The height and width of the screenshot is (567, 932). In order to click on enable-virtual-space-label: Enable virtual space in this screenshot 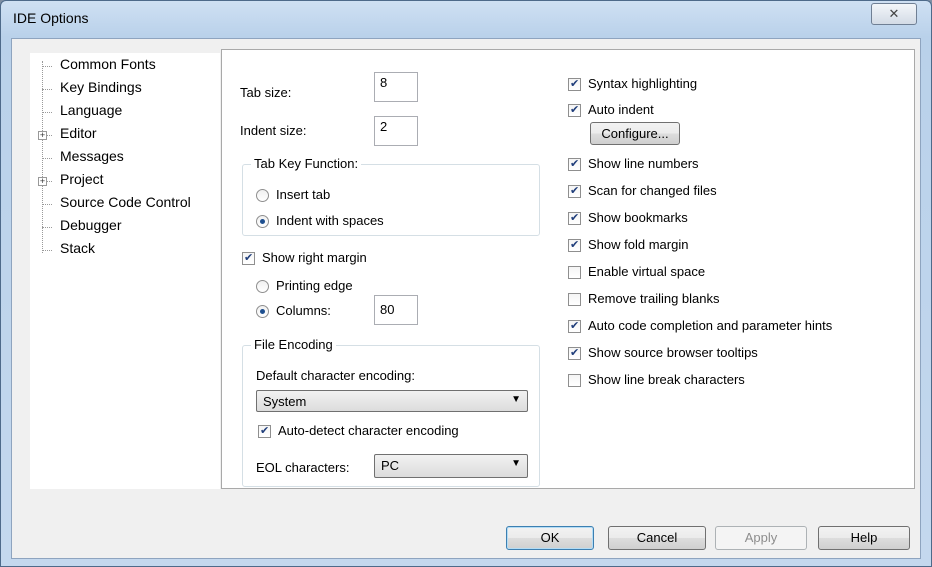, I will do `click(647, 271)`.